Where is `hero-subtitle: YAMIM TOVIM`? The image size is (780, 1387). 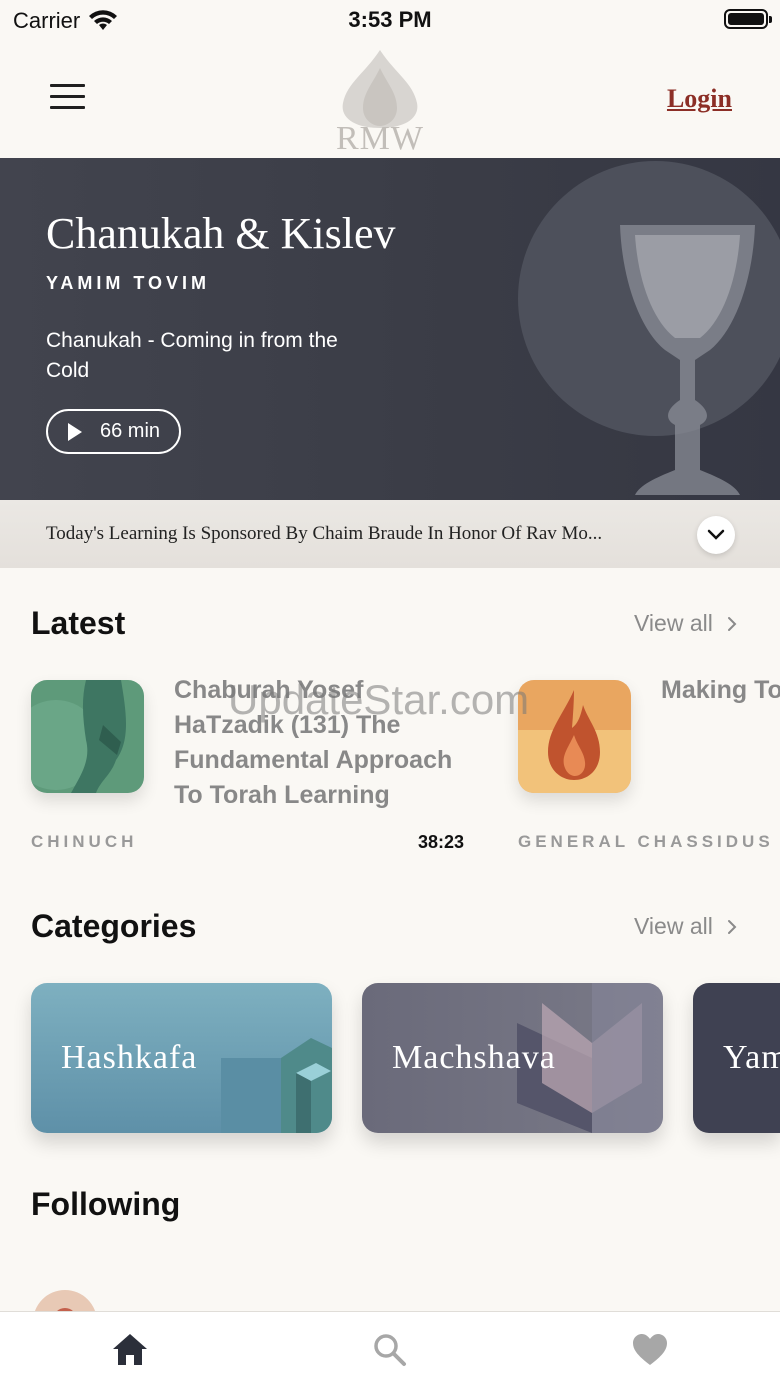 hero-subtitle: YAMIM TOVIM is located at coordinates (128, 283).